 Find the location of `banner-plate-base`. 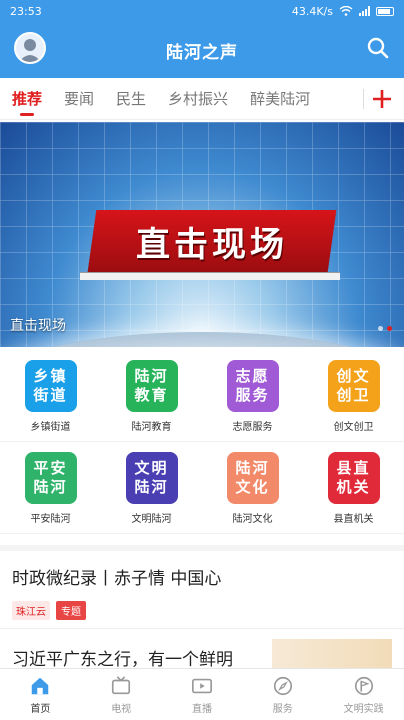

banner-plate-base is located at coordinates (210, 276).